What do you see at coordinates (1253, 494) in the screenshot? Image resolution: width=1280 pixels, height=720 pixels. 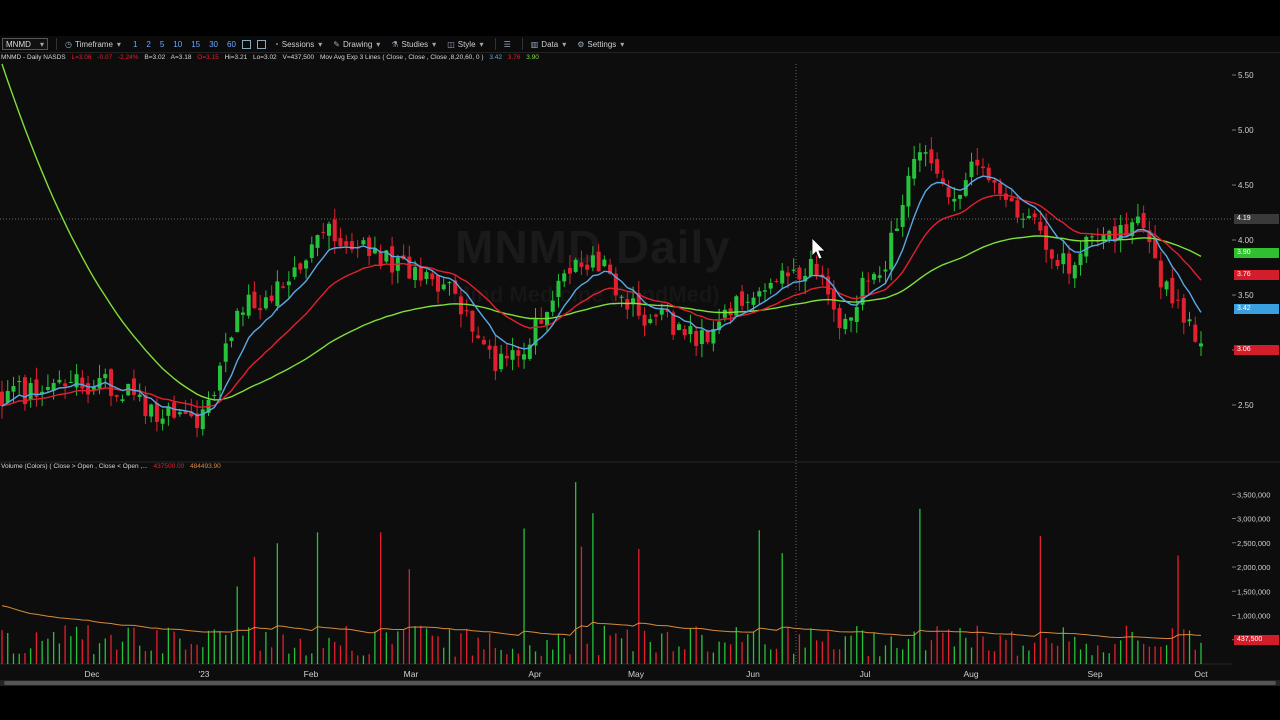 I see `volume-tick-label: 3,500,000` at bounding box center [1253, 494].